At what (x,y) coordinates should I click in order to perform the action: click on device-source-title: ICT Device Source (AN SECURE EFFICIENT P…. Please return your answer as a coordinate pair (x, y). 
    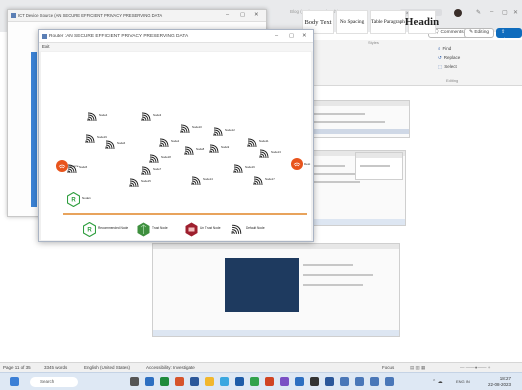
    Looking at the image, I should click on (90, 15).